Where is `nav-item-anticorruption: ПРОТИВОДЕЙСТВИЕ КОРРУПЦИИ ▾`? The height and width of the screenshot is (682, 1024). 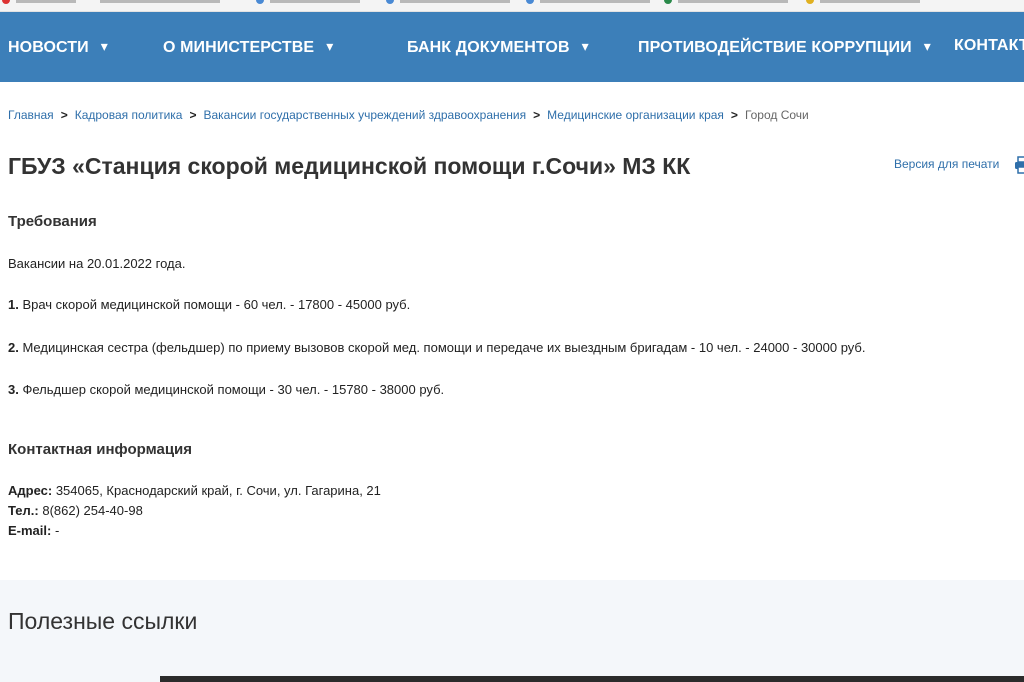
nav-item-anticorruption: ПРОТИВОДЕЙСТВИЕ КОРРУПЦИИ ▾ is located at coordinates (784, 47).